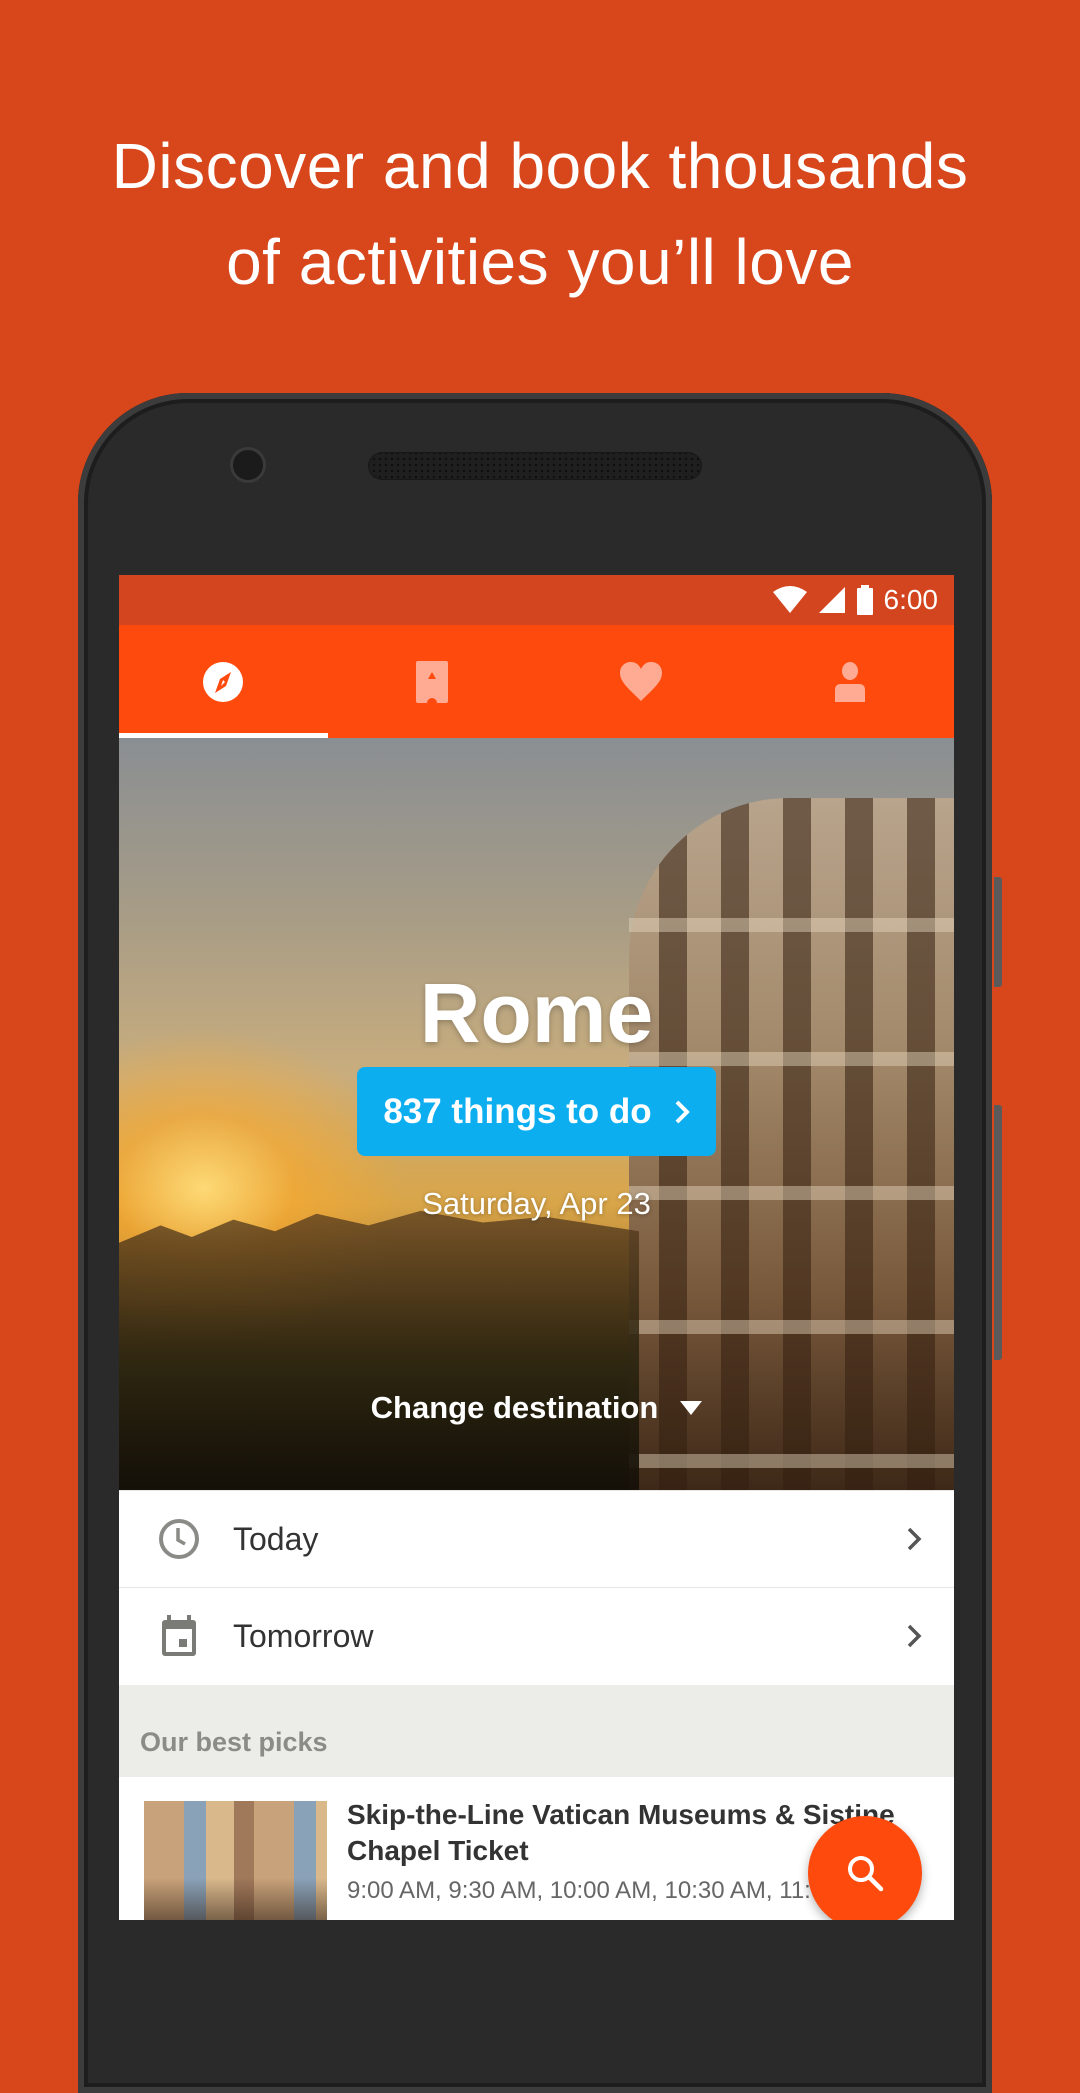 The image size is (1080, 2093). Describe the element at coordinates (789, 599) in the screenshot. I see `wifi-icon` at that location.